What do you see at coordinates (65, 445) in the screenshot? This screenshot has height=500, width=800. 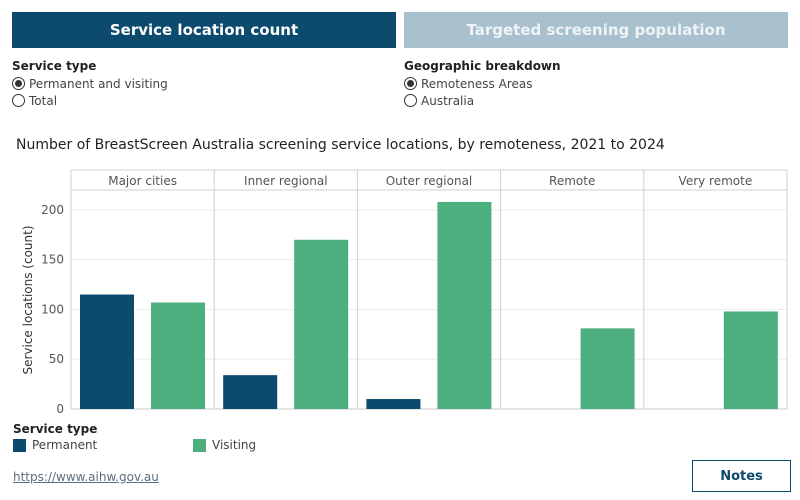 I see `legend-label: Permanent` at bounding box center [65, 445].